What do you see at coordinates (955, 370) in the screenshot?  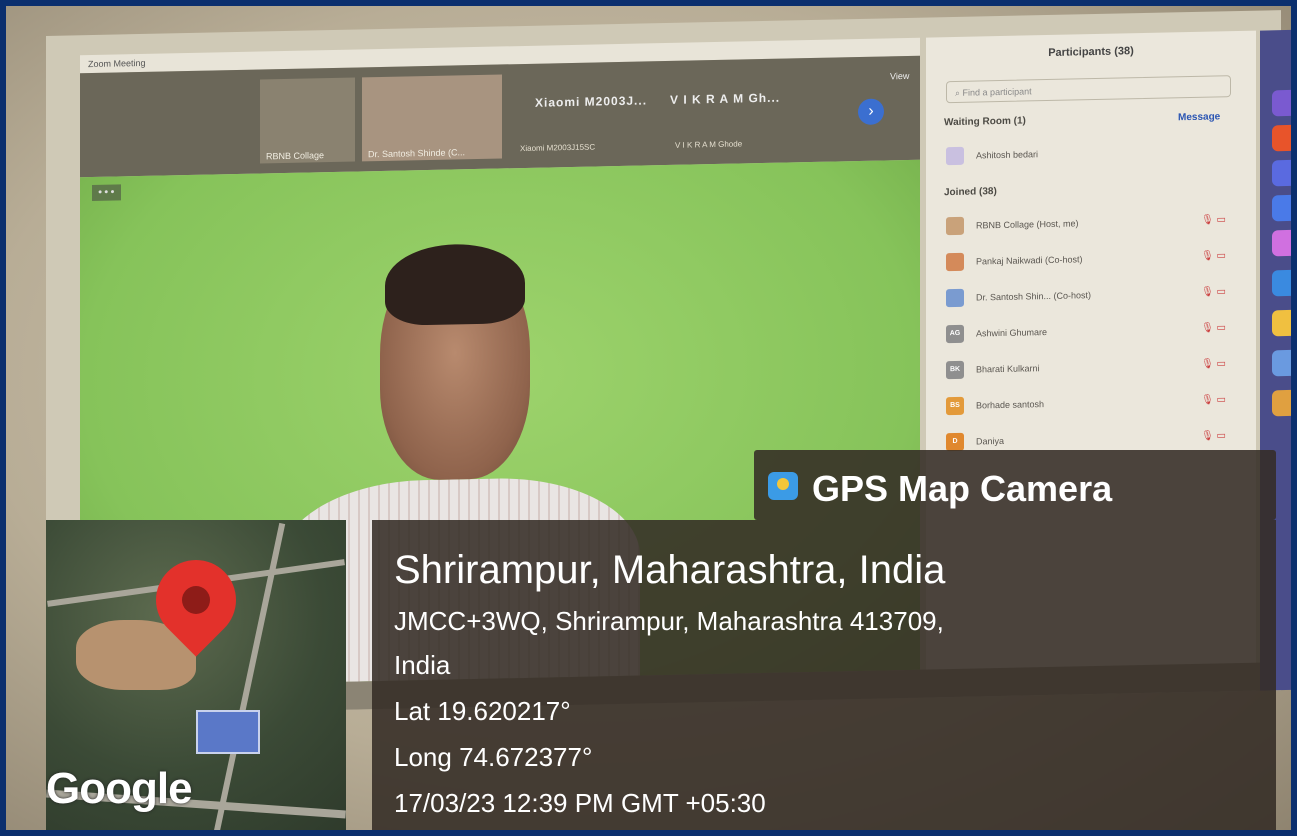 I see `avatar: BK` at bounding box center [955, 370].